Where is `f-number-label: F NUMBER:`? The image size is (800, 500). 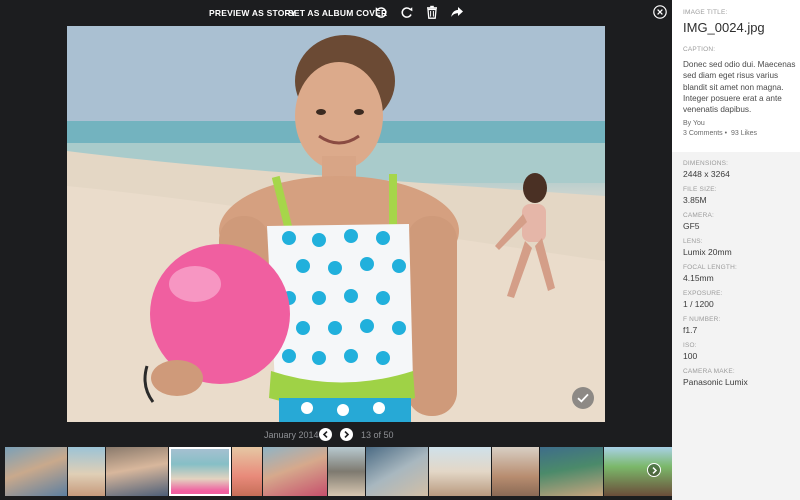
f-number-label: F NUMBER: is located at coordinates (702, 319).